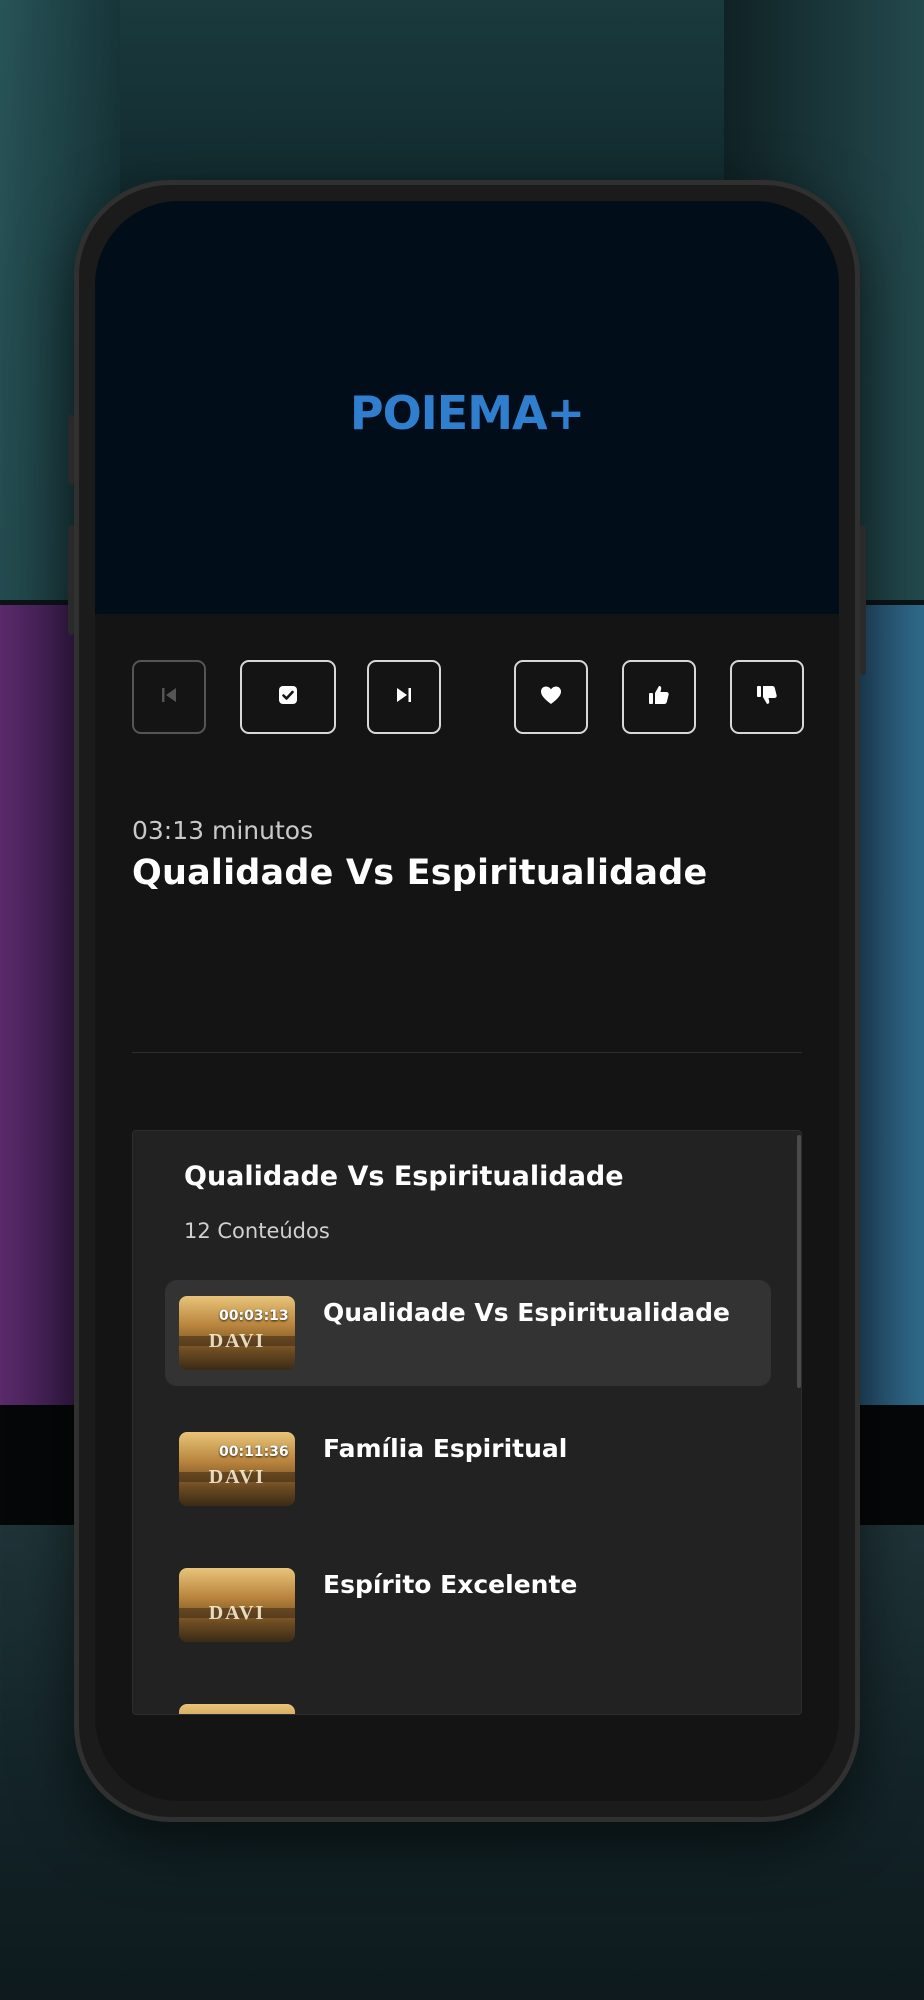  I want to click on playlist-item-title: Família Espiritual, so click(445, 1448).